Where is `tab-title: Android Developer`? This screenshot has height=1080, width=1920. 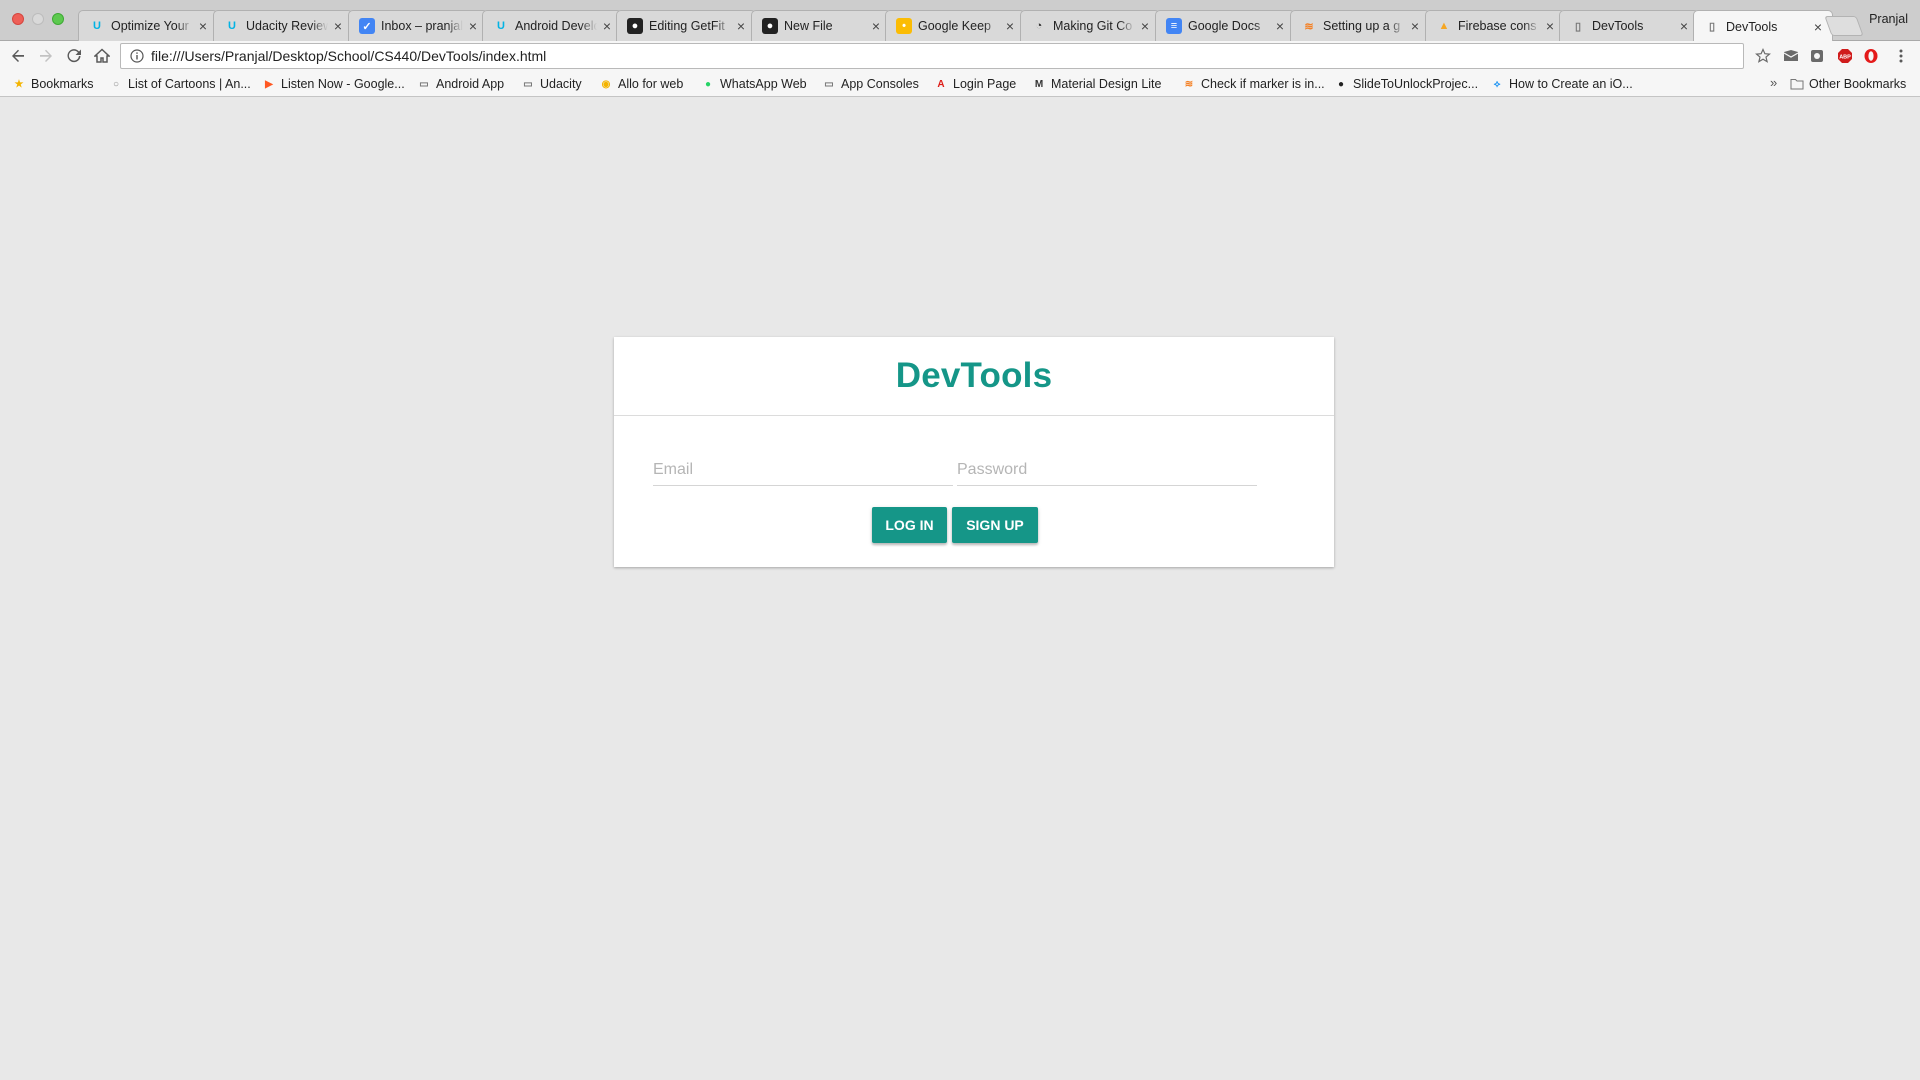 tab-title: Android Developer is located at coordinates (556, 26).